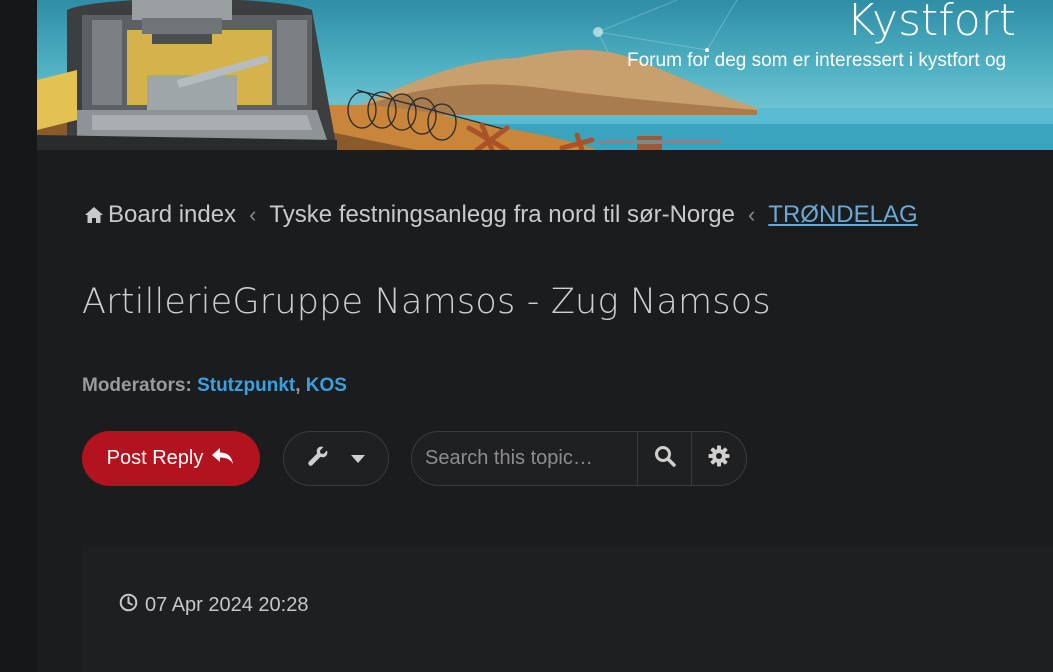  Describe the element at coordinates (18, 336) in the screenshot. I see `left-gutter` at that location.